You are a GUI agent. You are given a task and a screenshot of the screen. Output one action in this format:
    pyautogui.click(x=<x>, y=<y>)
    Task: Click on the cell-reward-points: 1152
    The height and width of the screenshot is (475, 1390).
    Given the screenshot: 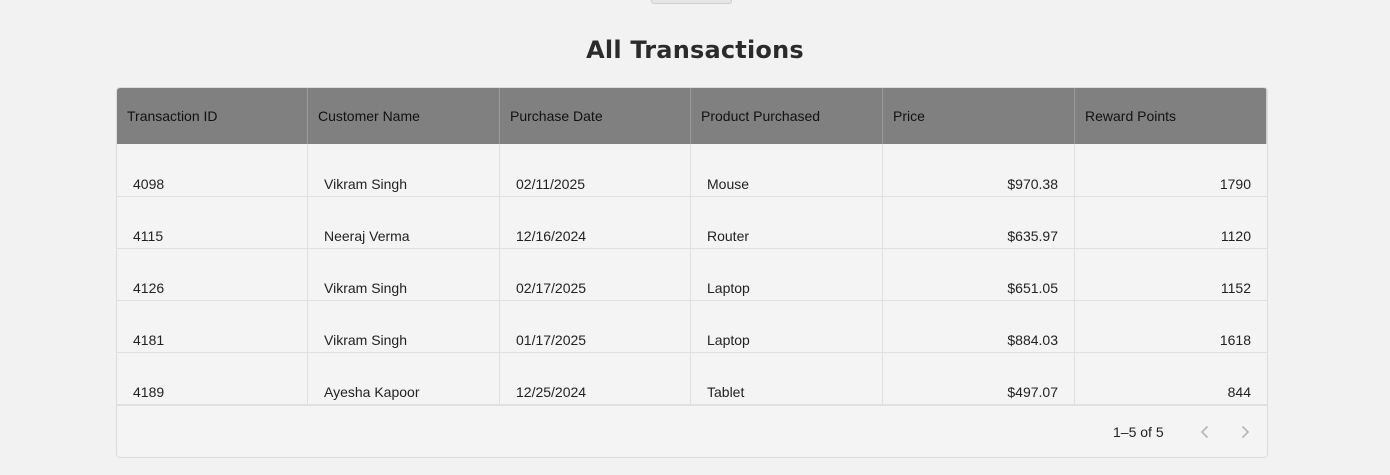 What is the action you would take?
    pyautogui.click(x=1235, y=288)
    